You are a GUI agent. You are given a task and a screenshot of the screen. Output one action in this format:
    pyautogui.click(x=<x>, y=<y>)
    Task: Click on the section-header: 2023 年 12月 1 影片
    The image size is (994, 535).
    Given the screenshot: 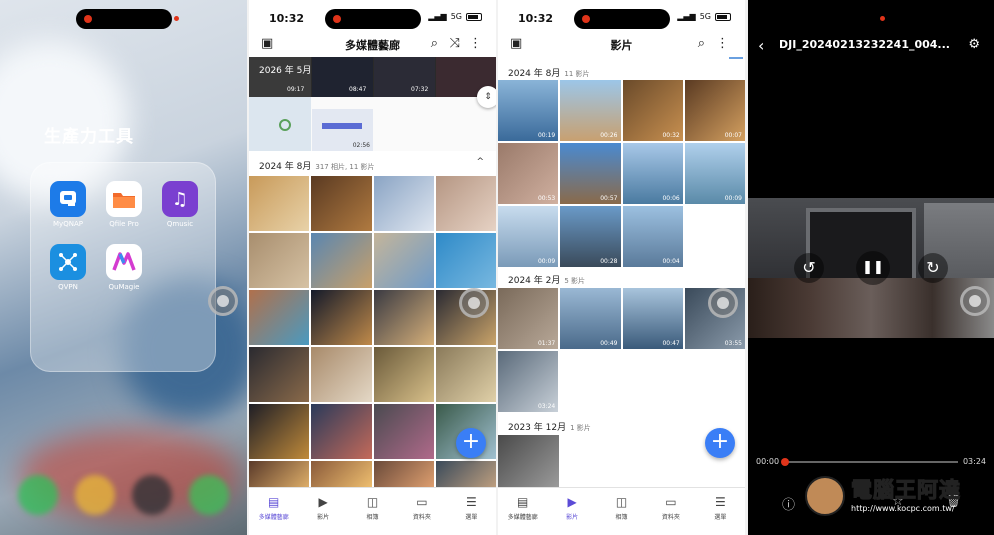 What is the action you would take?
    pyautogui.click(x=549, y=426)
    